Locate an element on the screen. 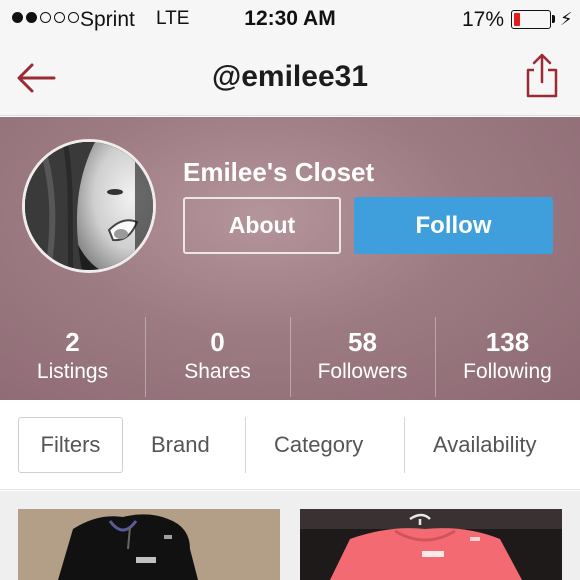  closet-name: Emilee's Closet is located at coordinates (279, 172).